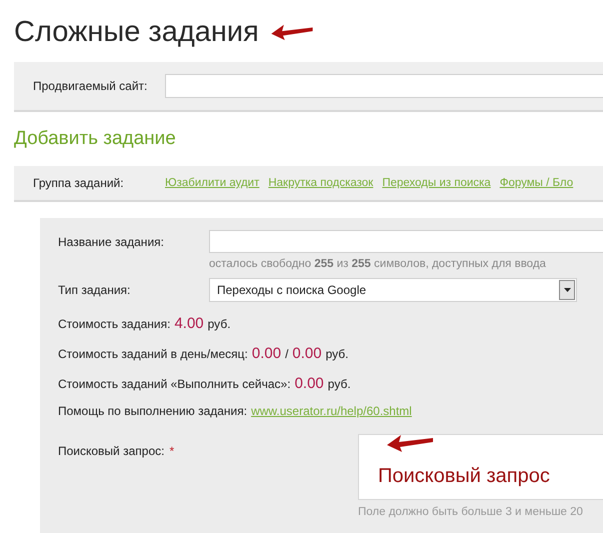 The image size is (603, 533). What do you see at coordinates (136, 32) in the screenshot?
I see `page-title: Сложные задания` at bounding box center [136, 32].